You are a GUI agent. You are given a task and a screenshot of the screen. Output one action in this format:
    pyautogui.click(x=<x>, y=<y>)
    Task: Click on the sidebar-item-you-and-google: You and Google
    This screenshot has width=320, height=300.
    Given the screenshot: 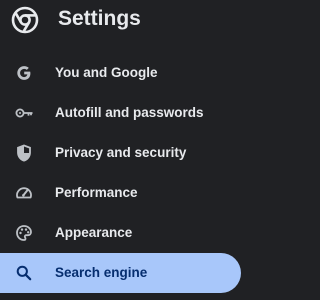 What is the action you would take?
    pyautogui.click(x=122, y=73)
    